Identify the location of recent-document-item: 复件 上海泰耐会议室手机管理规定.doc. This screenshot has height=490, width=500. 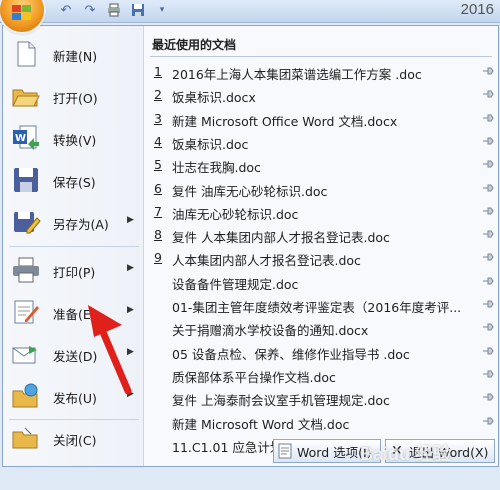
(321, 398).